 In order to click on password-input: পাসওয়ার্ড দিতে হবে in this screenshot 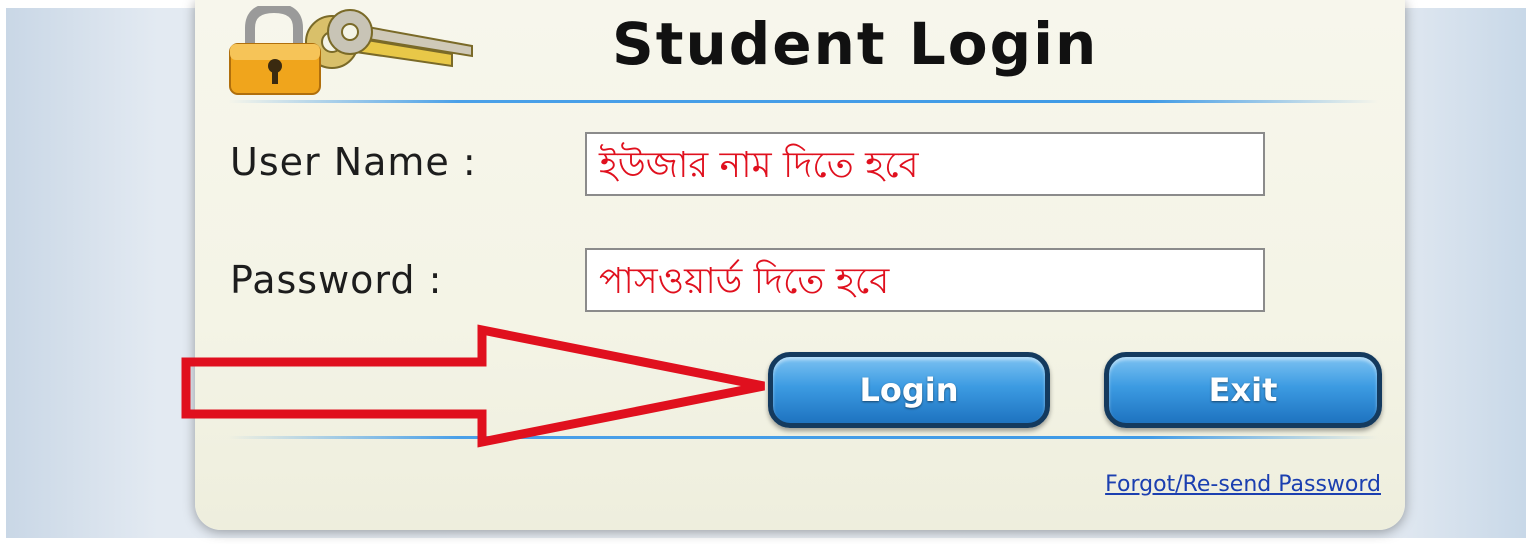, I will do `click(925, 280)`.